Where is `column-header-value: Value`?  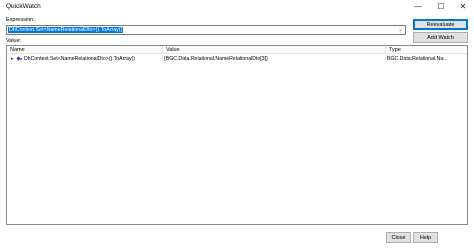
column-header-value: Value is located at coordinates (273, 50).